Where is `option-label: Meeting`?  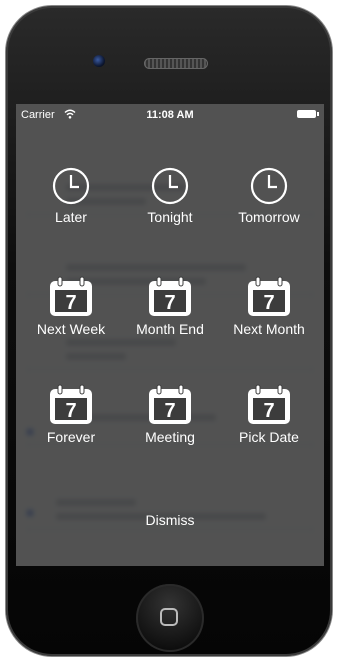 option-label: Meeting is located at coordinates (170, 437).